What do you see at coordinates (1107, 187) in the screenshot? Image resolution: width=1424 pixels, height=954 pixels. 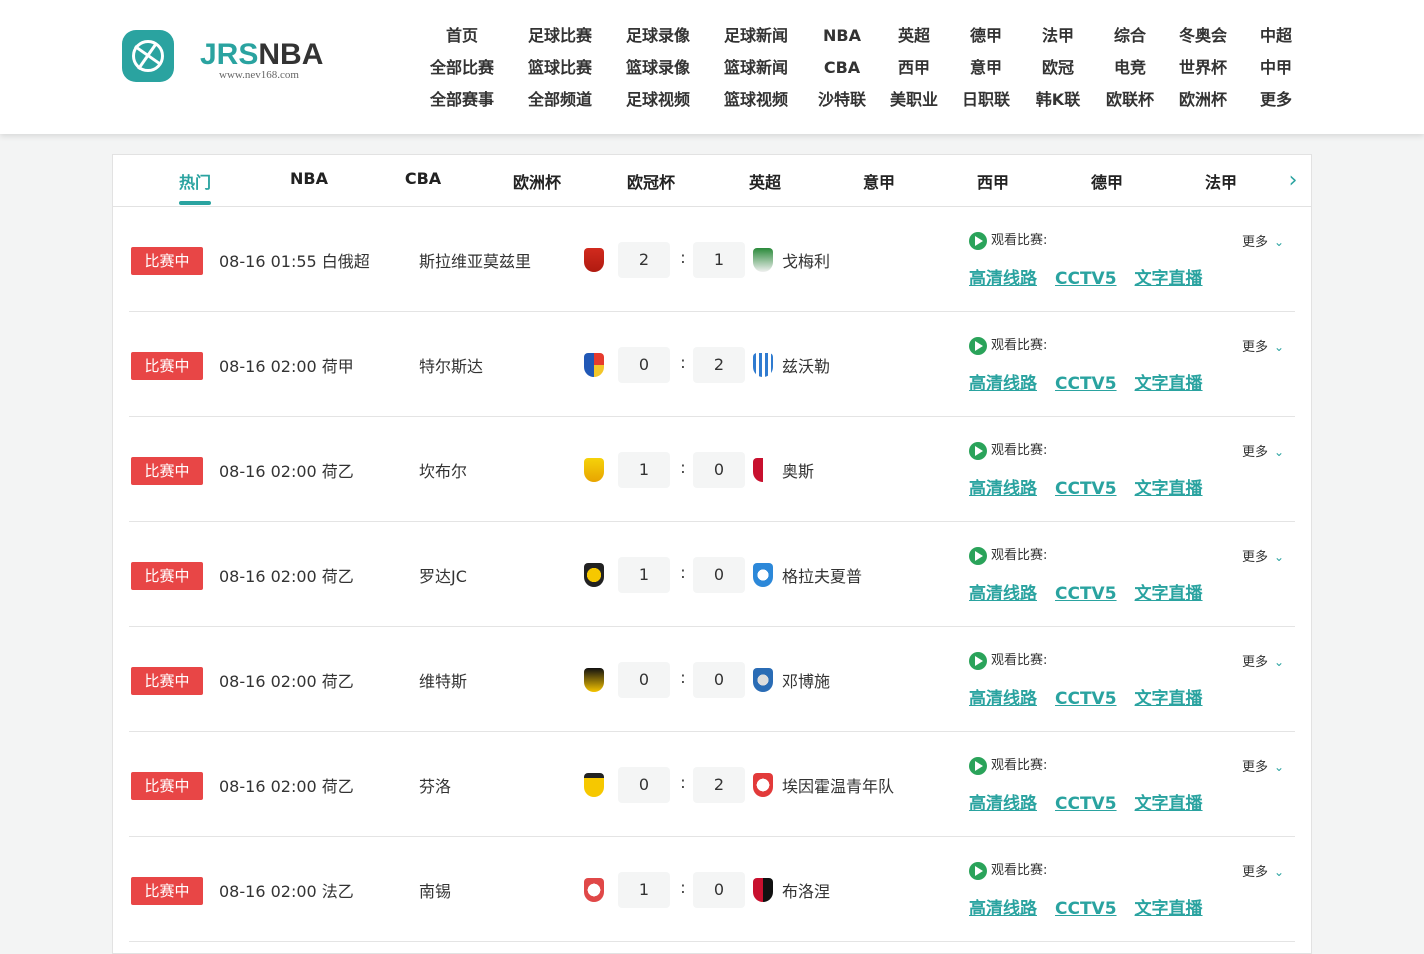 I see `tab-8: 德甲` at bounding box center [1107, 187].